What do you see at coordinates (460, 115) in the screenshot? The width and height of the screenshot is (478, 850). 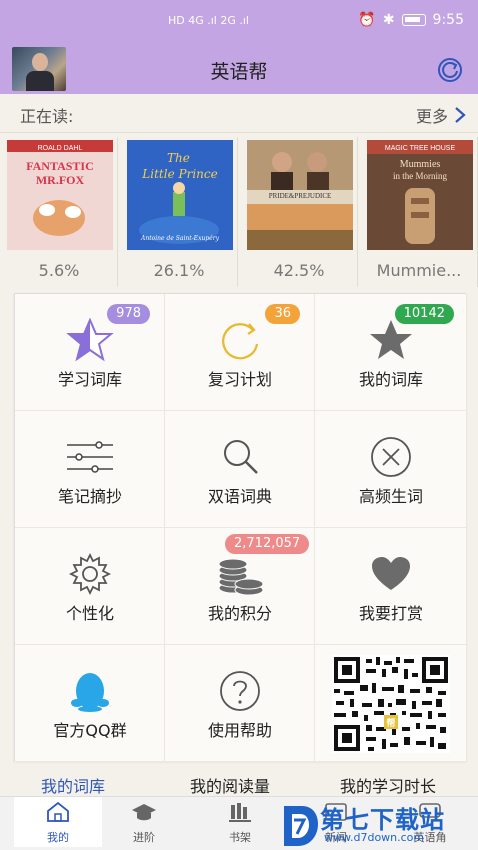 I see `chevron-right-icon` at bounding box center [460, 115].